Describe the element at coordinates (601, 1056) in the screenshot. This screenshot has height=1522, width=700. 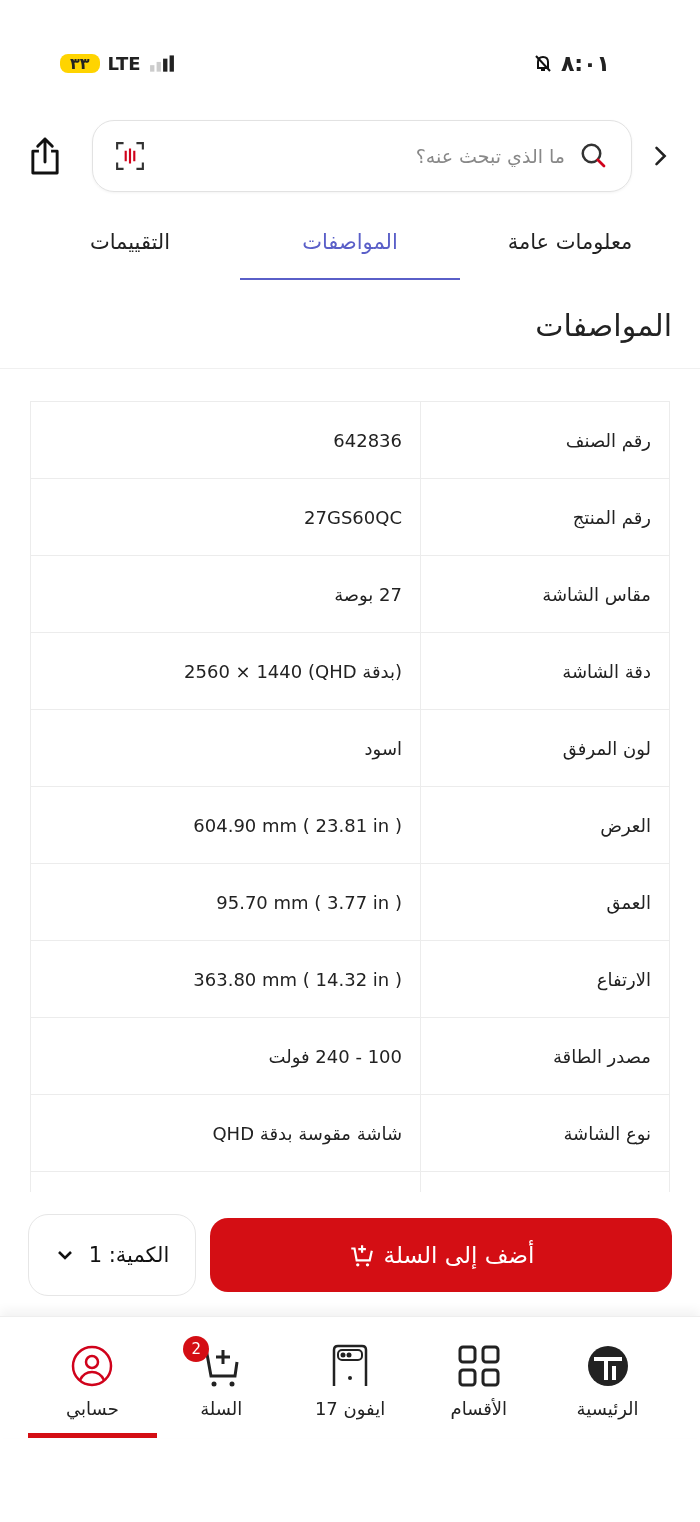
I see `spec-label: مصدر الطاقة` at that location.